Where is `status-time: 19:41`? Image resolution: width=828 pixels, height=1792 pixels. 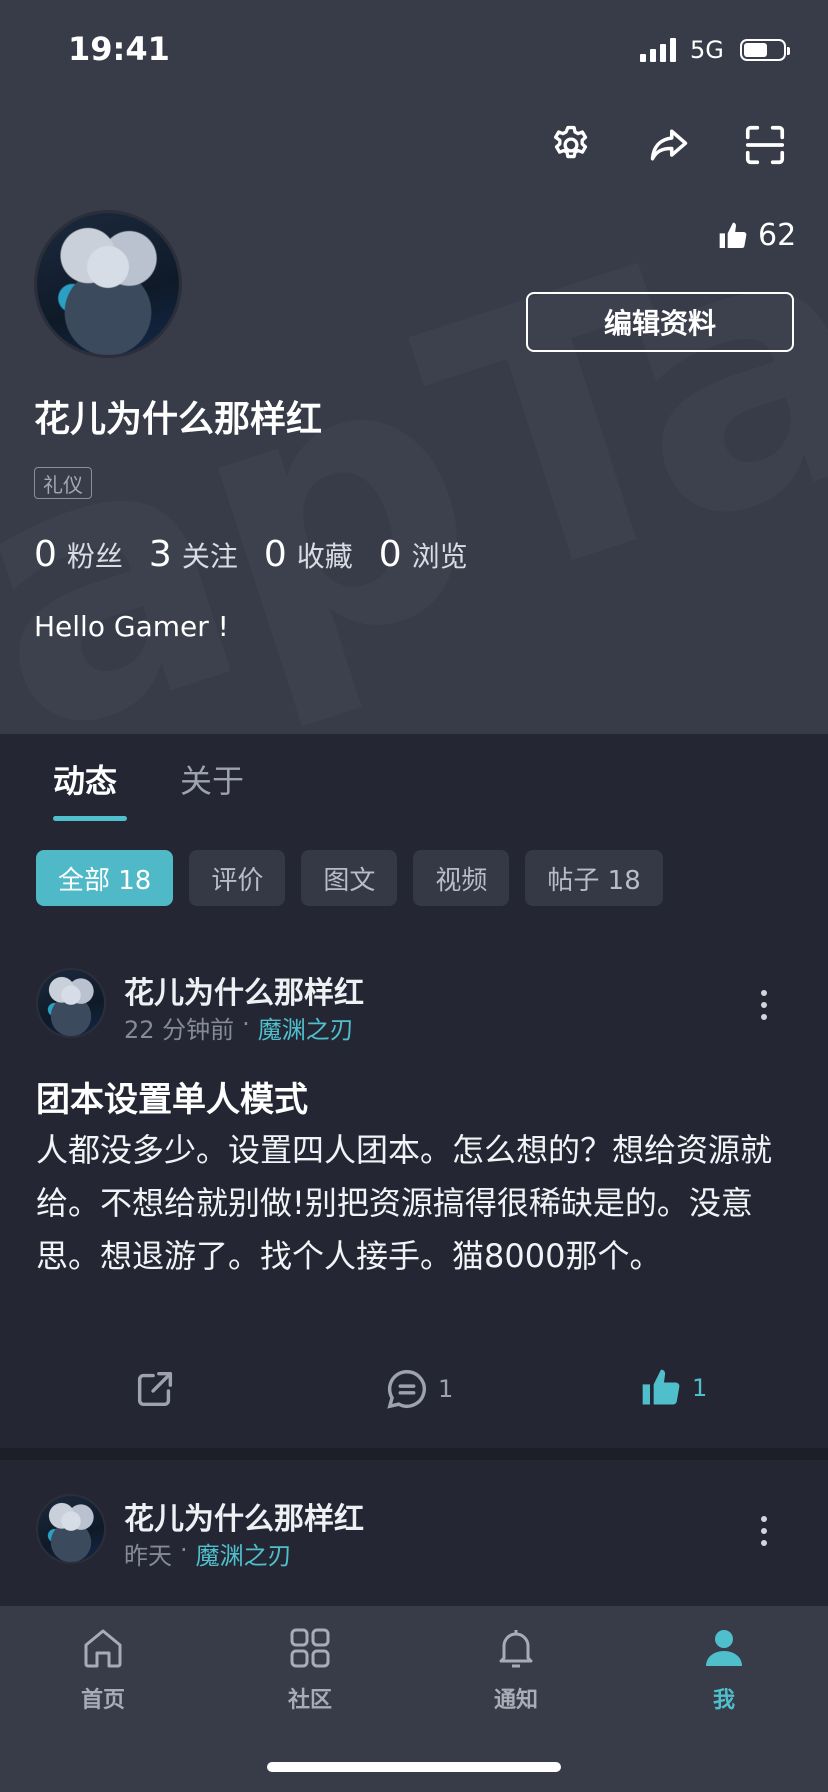 status-time: 19:41 is located at coordinates (119, 49).